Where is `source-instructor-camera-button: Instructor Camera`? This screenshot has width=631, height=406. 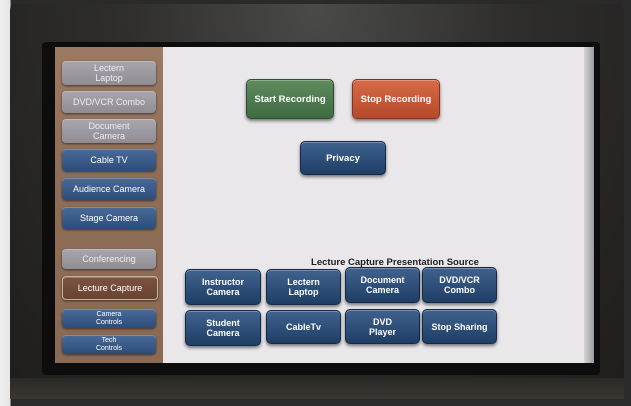
source-instructor-camera-button: Instructor Camera is located at coordinates (223, 287).